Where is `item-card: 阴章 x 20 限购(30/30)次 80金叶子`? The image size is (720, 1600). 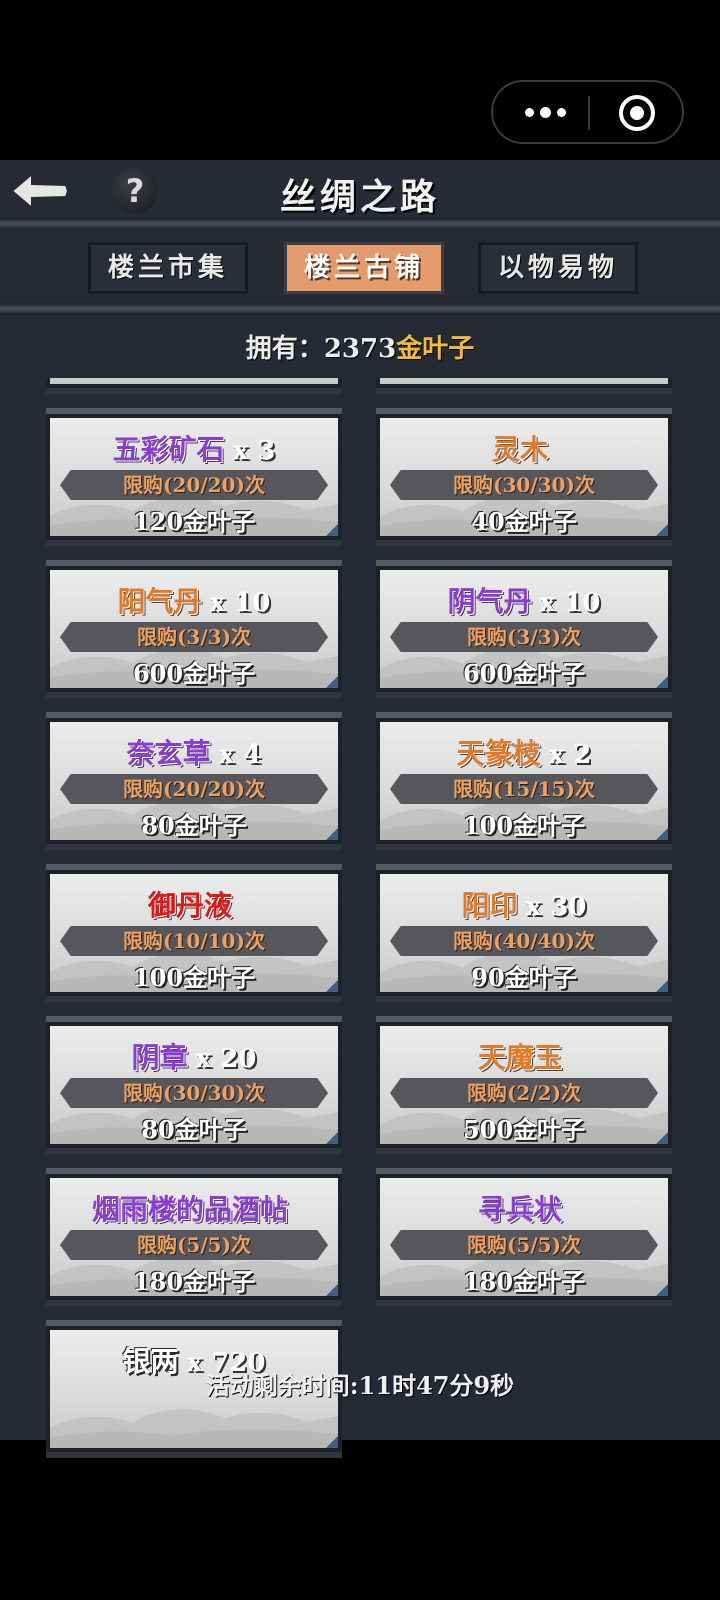
item-card: 阴章 x 20 限购(30/30)次 80金叶子 is located at coordinates (194, 1085).